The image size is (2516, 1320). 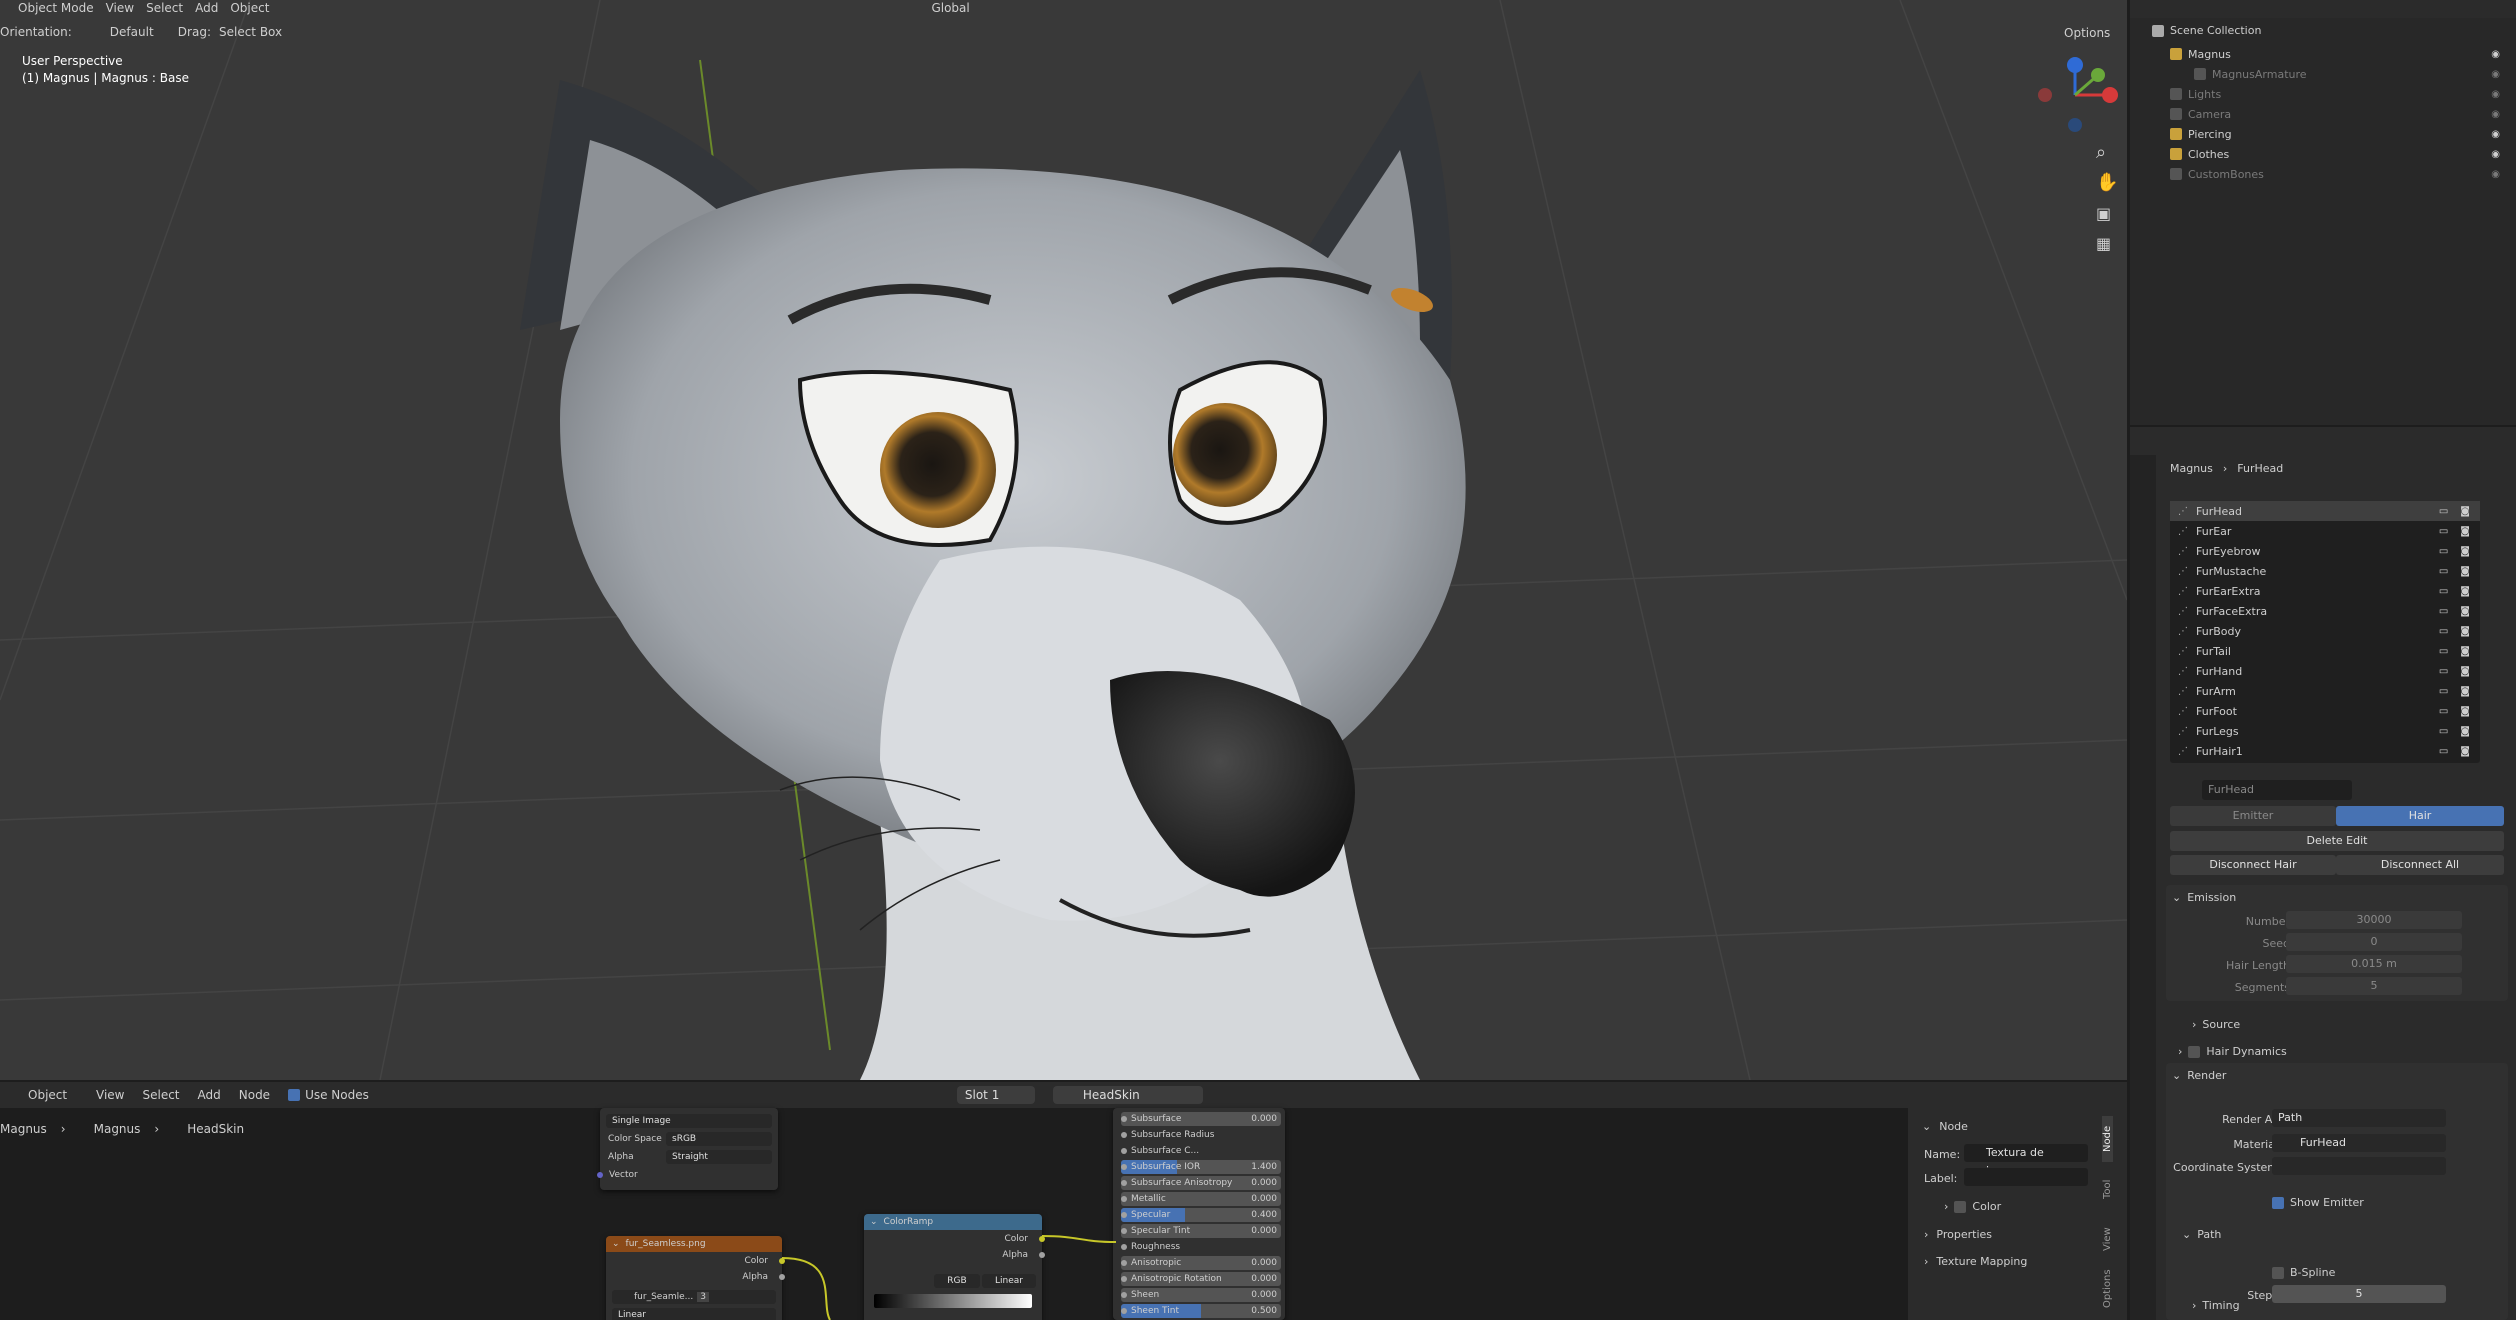 I want to click on bsdf-input-row: Roughness, so click(x=1201, y=1247).